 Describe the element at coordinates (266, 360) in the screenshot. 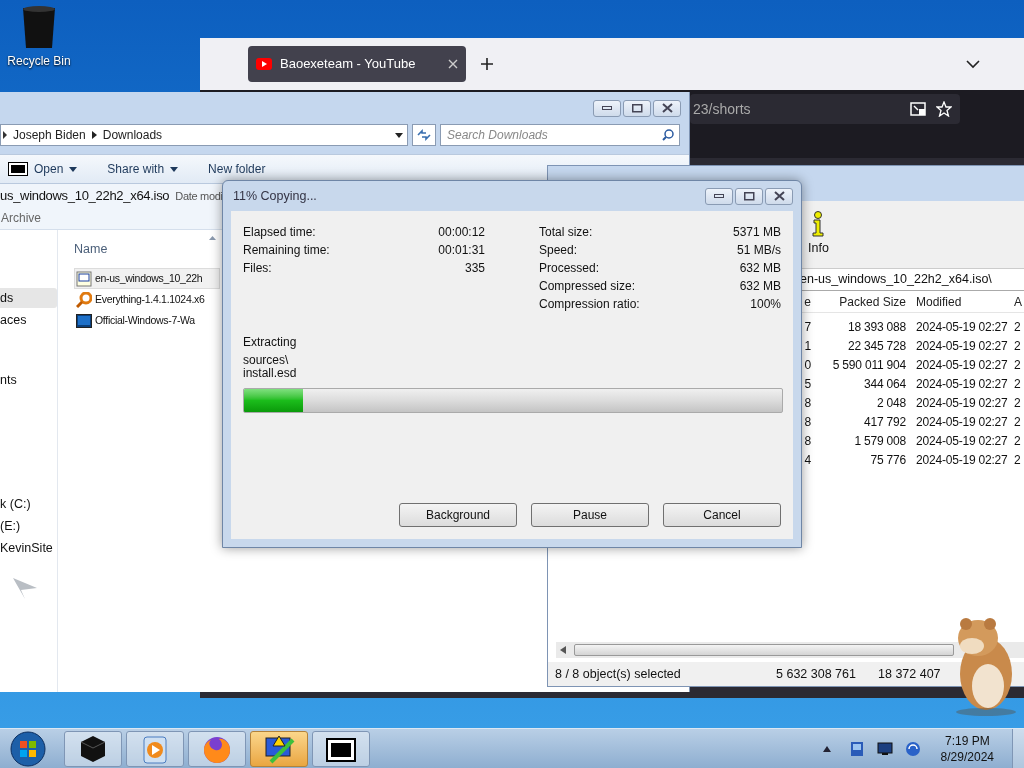

I see `file-path: sources\` at that location.